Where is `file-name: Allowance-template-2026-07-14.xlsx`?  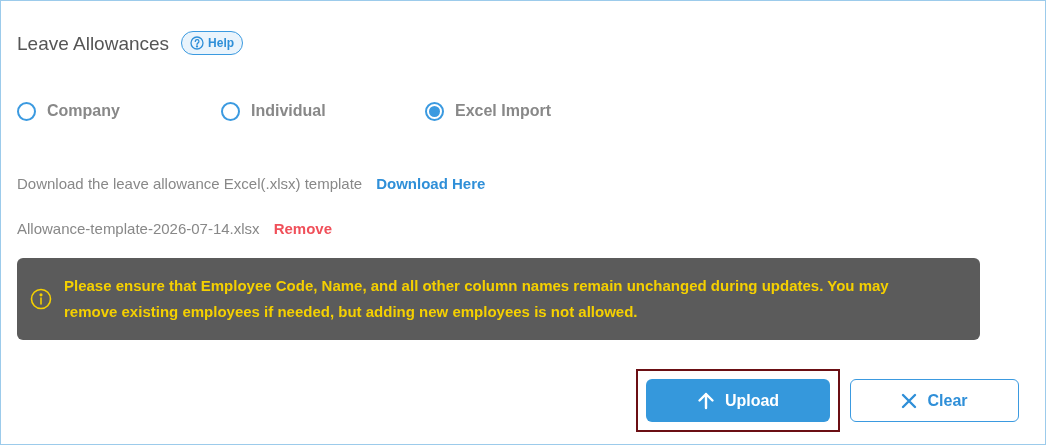
file-name: Allowance-template-2026-07-14.xlsx is located at coordinates (138, 228).